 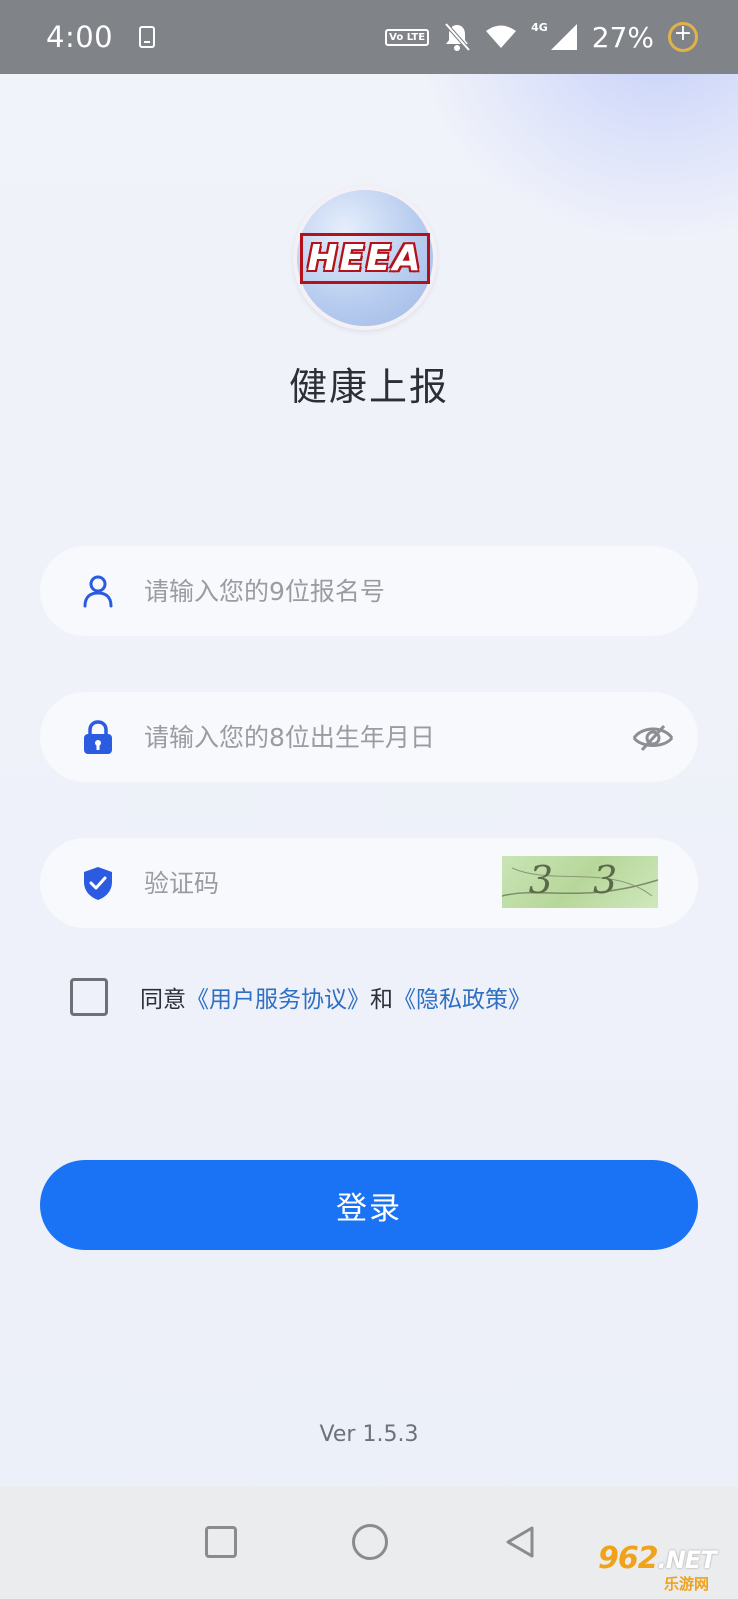 What do you see at coordinates (354, 737) in the screenshot?
I see `password-input` at bounding box center [354, 737].